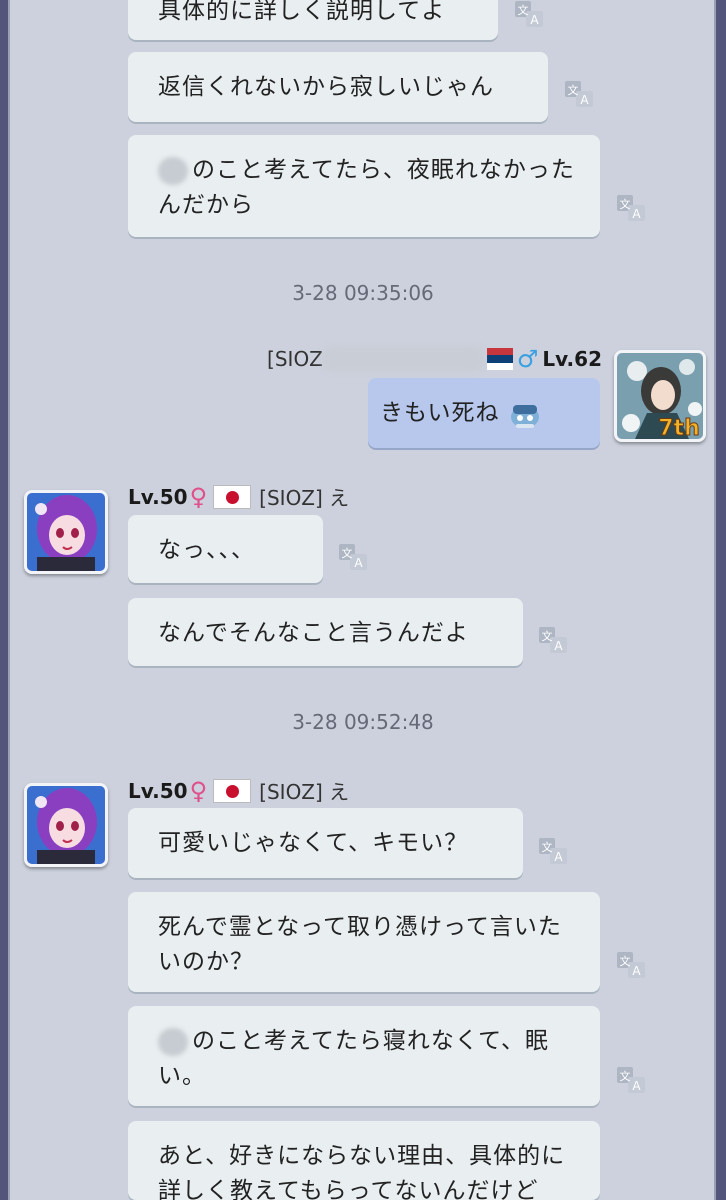  I want to click on message-text: きもい死ね, so click(440, 413).